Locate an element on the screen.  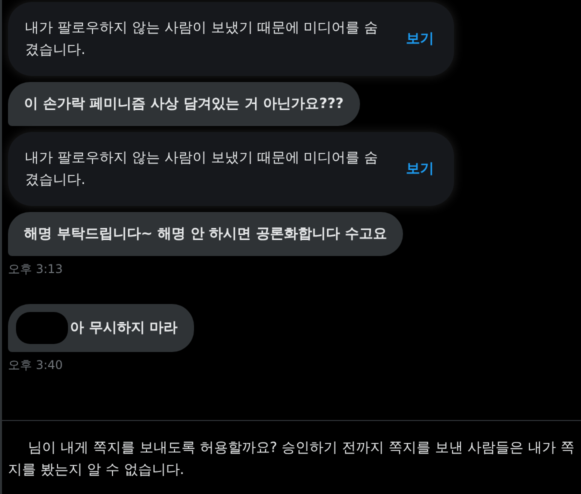
message-text: 해명 부탁드립니다~ 해명 안 하시면 공론화합니다 수고요 is located at coordinates (205, 234).